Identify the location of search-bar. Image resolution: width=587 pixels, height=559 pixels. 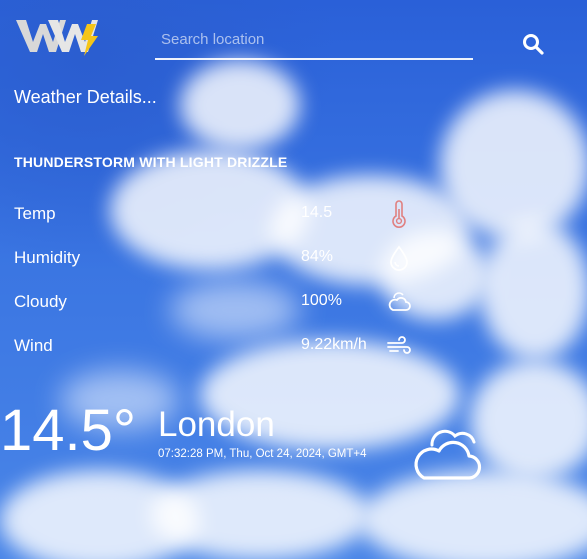
(314, 41).